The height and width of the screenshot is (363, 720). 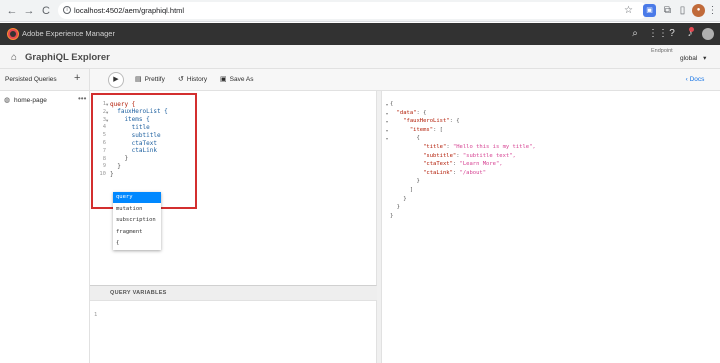 I want to click on prettify-button: ▤ Prettify, so click(x=150, y=79).